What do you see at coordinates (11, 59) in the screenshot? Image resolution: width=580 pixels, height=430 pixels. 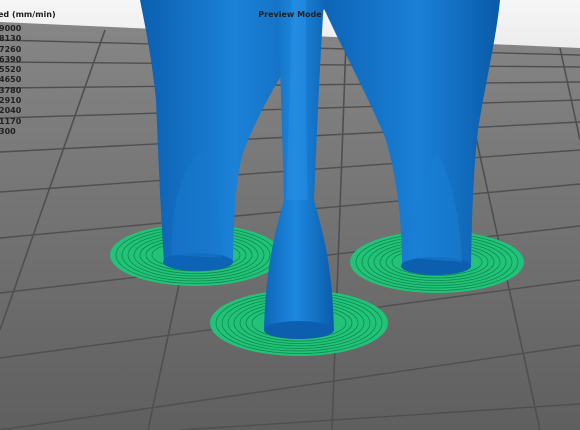 I see `legend-value: 6390` at bounding box center [11, 59].